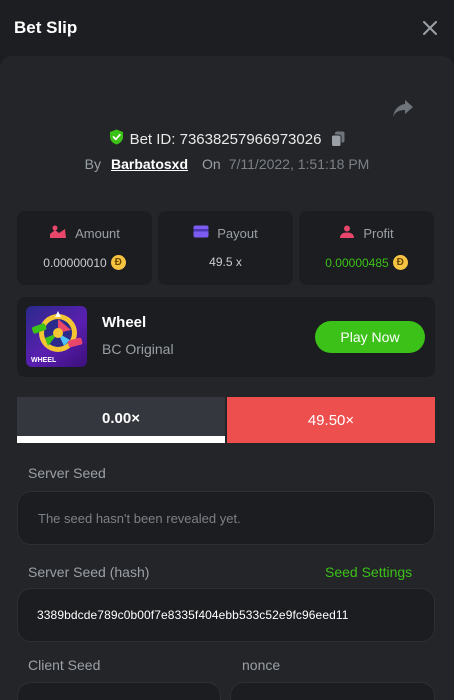 This screenshot has width=454, height=700. I want to click on bet-meta-row: By Barbatosxd On 7/11/2022, 1:51:18 PM, so click(227, 164).